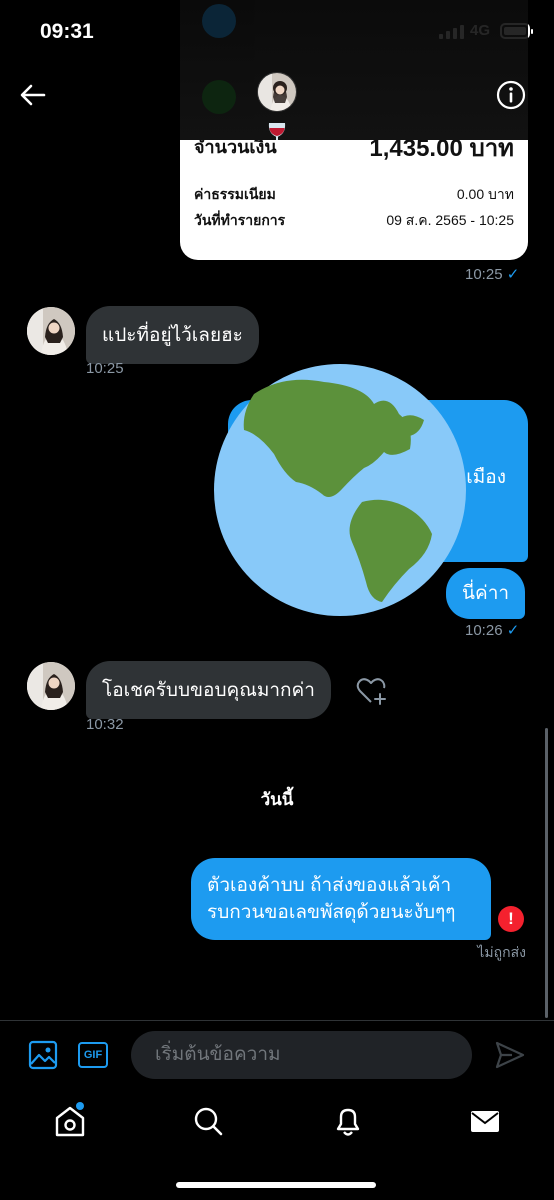  Describe the element at coordinates (331, 912) in the screenshot. I see `message-text-line: รบกวนขอเลขพัสดุด้วยนะงับๆๆ` at that location.